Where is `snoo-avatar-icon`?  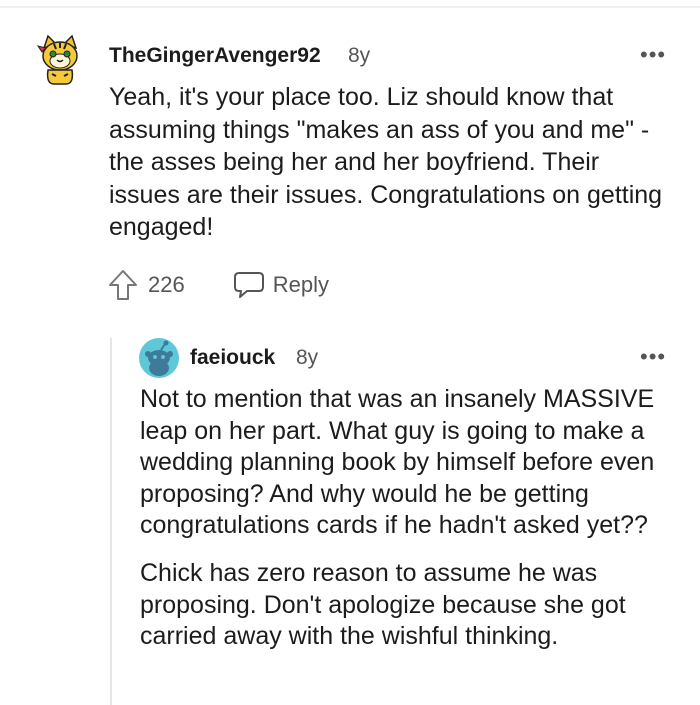 snoo-avatar-icon is located at coordinates (159, 358).